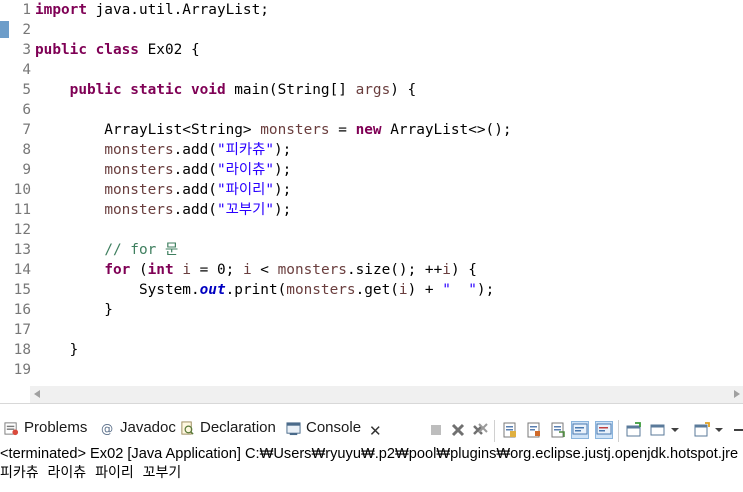 The image size is (743, 492). I want to click on code-text: import java.util.ArrayList;, so click(152, 10).